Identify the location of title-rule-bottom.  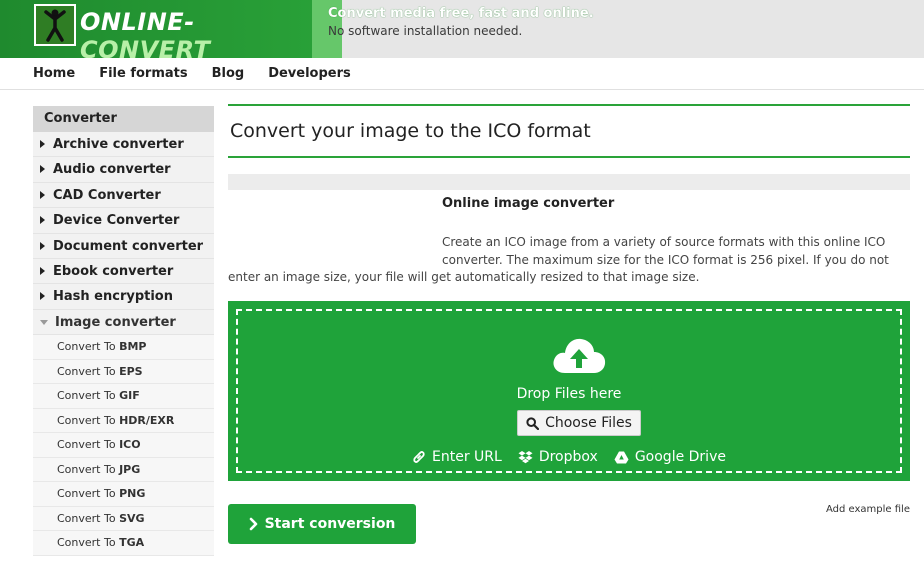
(569, 157).